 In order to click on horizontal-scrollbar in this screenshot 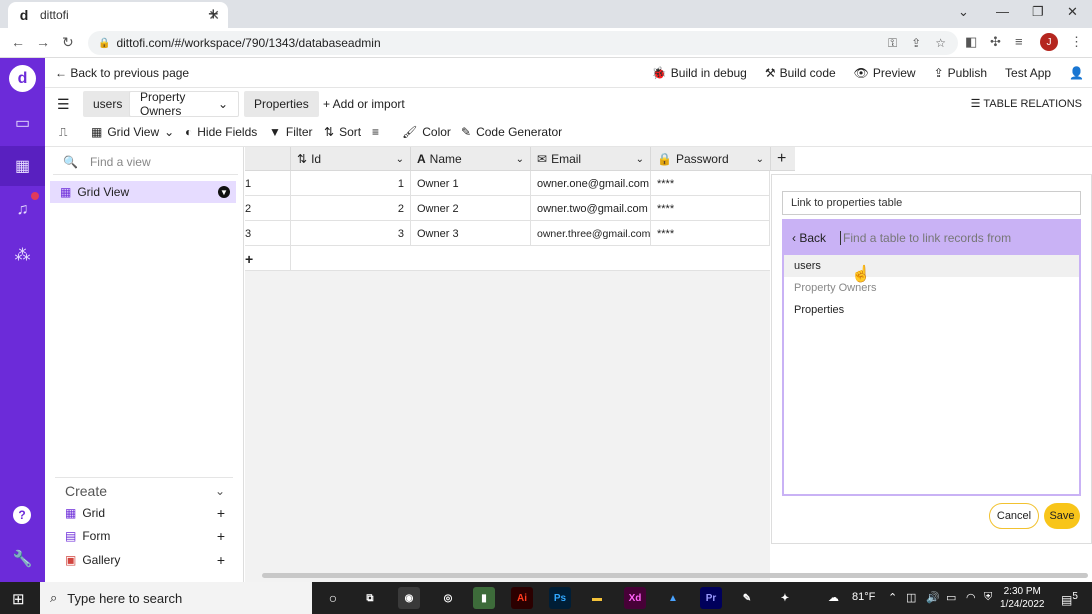, I will do `click(675, 575)`.